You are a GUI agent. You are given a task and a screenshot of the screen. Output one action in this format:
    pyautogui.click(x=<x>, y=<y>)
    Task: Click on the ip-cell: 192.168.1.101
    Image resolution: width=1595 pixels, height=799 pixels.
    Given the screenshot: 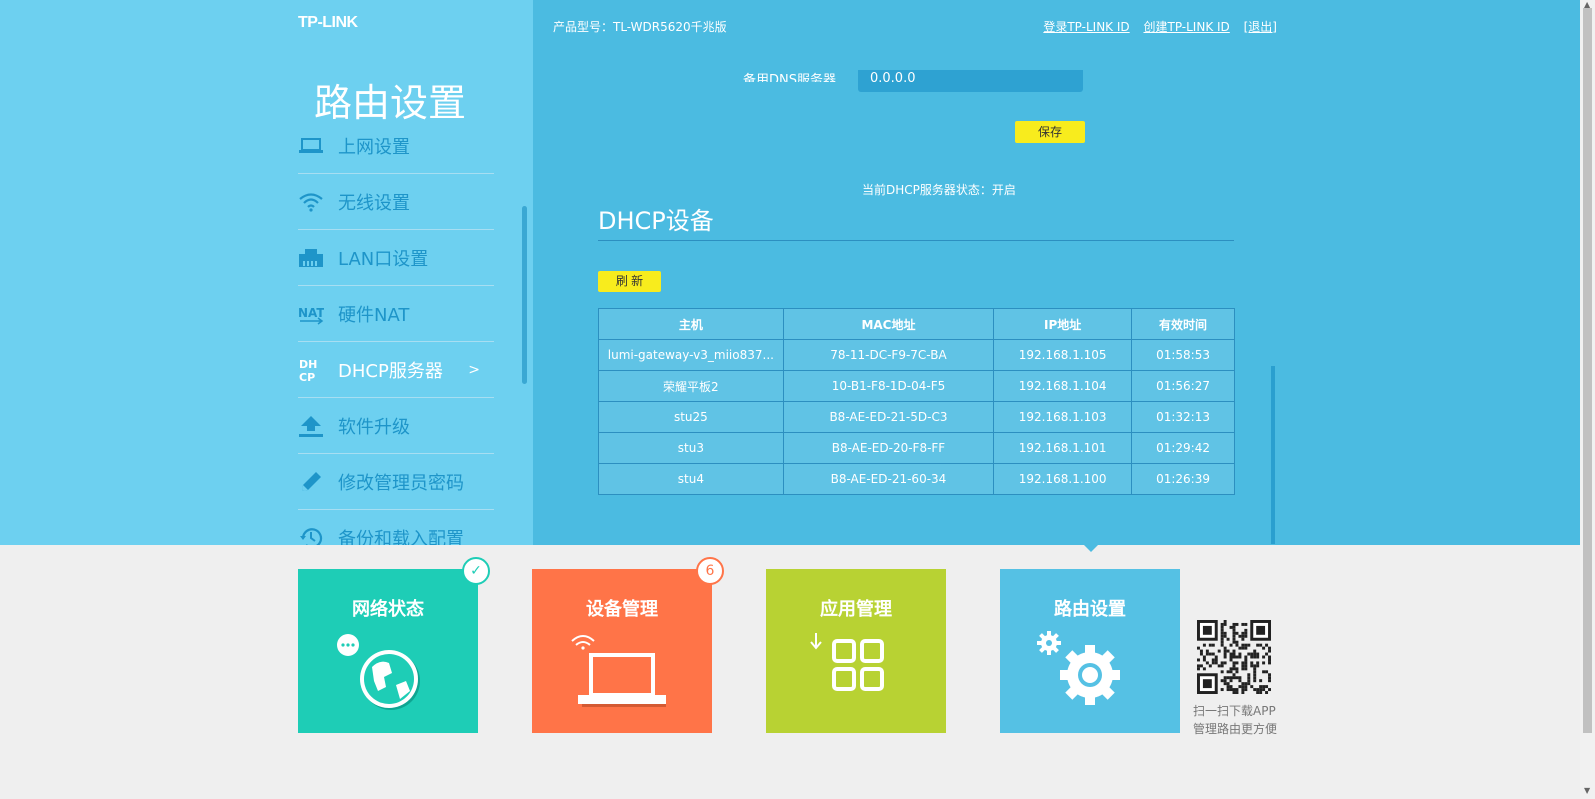 What is the action you would take?
    pyautogui.click(x=1063, y=448)
    